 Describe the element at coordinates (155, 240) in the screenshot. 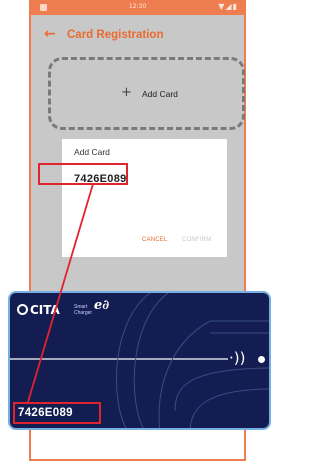

I see `cancel-button: CANCEL` at that location.